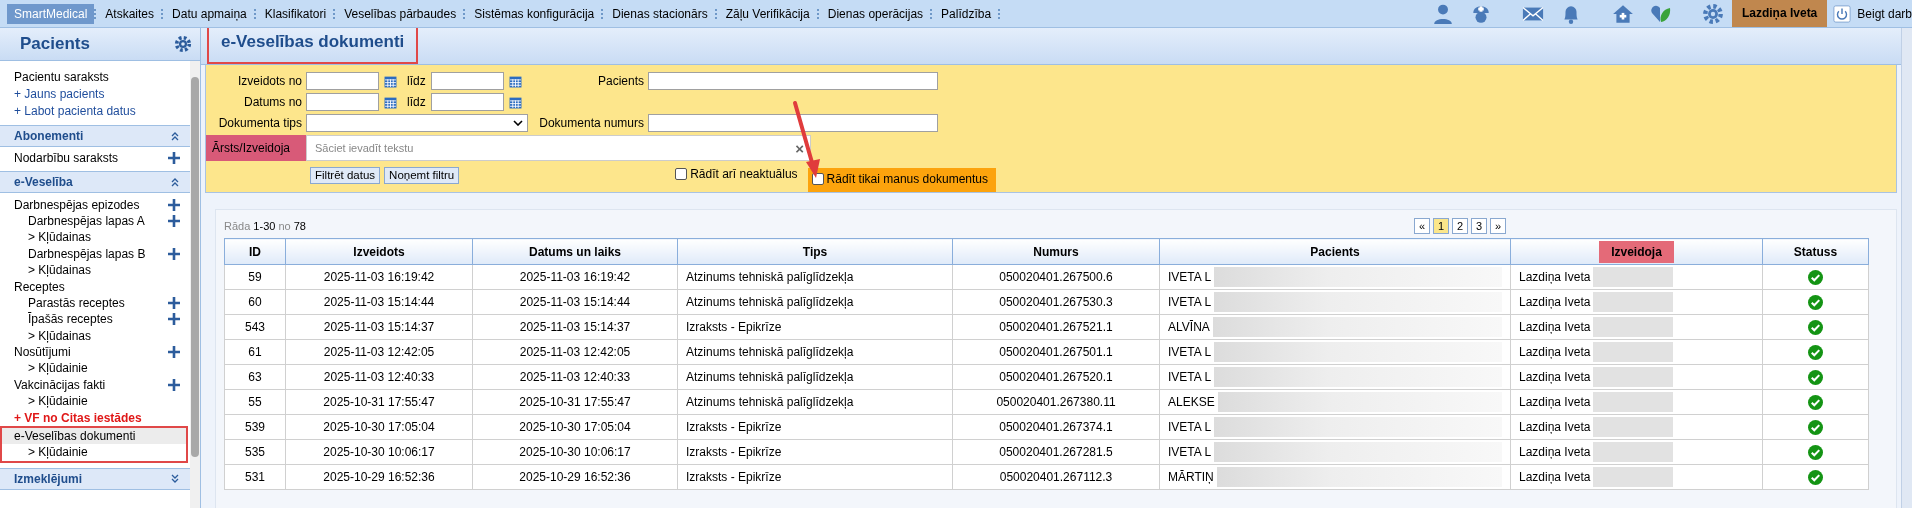  I want to click on sidebar-item: Receptes, so click(95, 286).